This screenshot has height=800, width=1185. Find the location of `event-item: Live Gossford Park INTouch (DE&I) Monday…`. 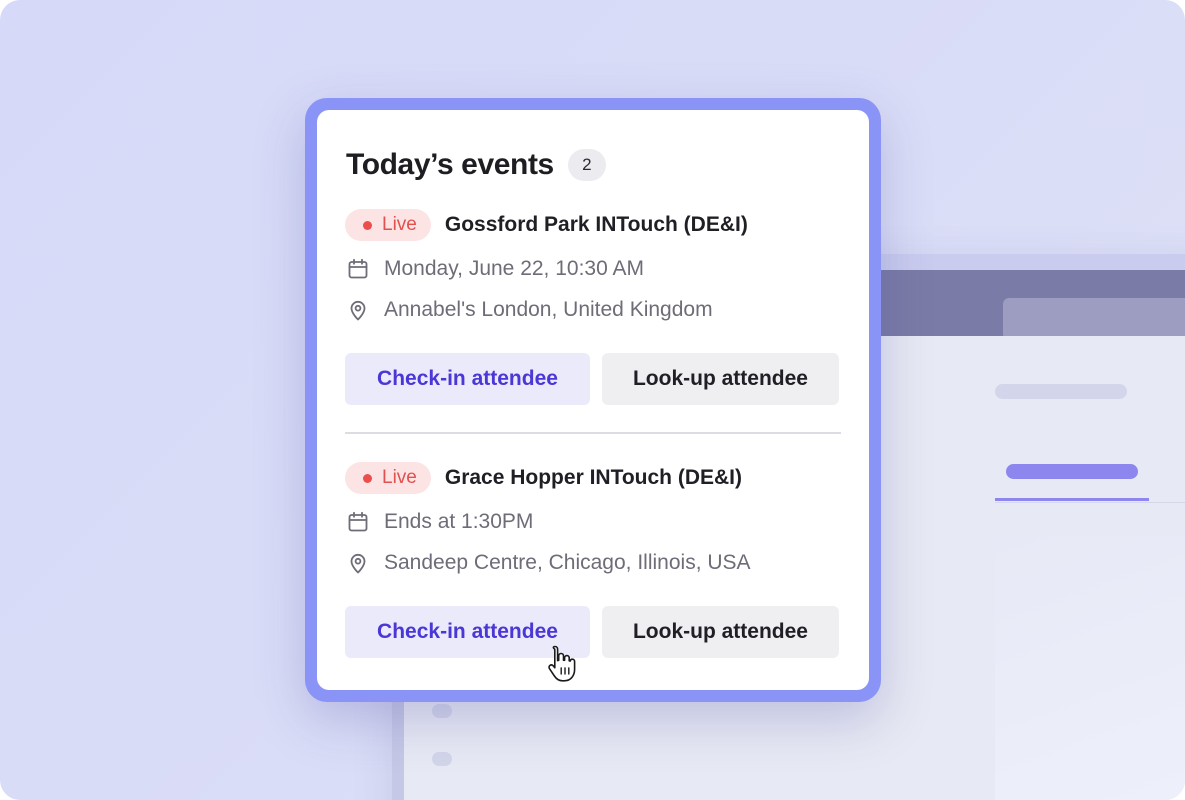

event-item: Live Gossford Park INTouch (DE&I) Monday… is located at coordinates (593, 306).